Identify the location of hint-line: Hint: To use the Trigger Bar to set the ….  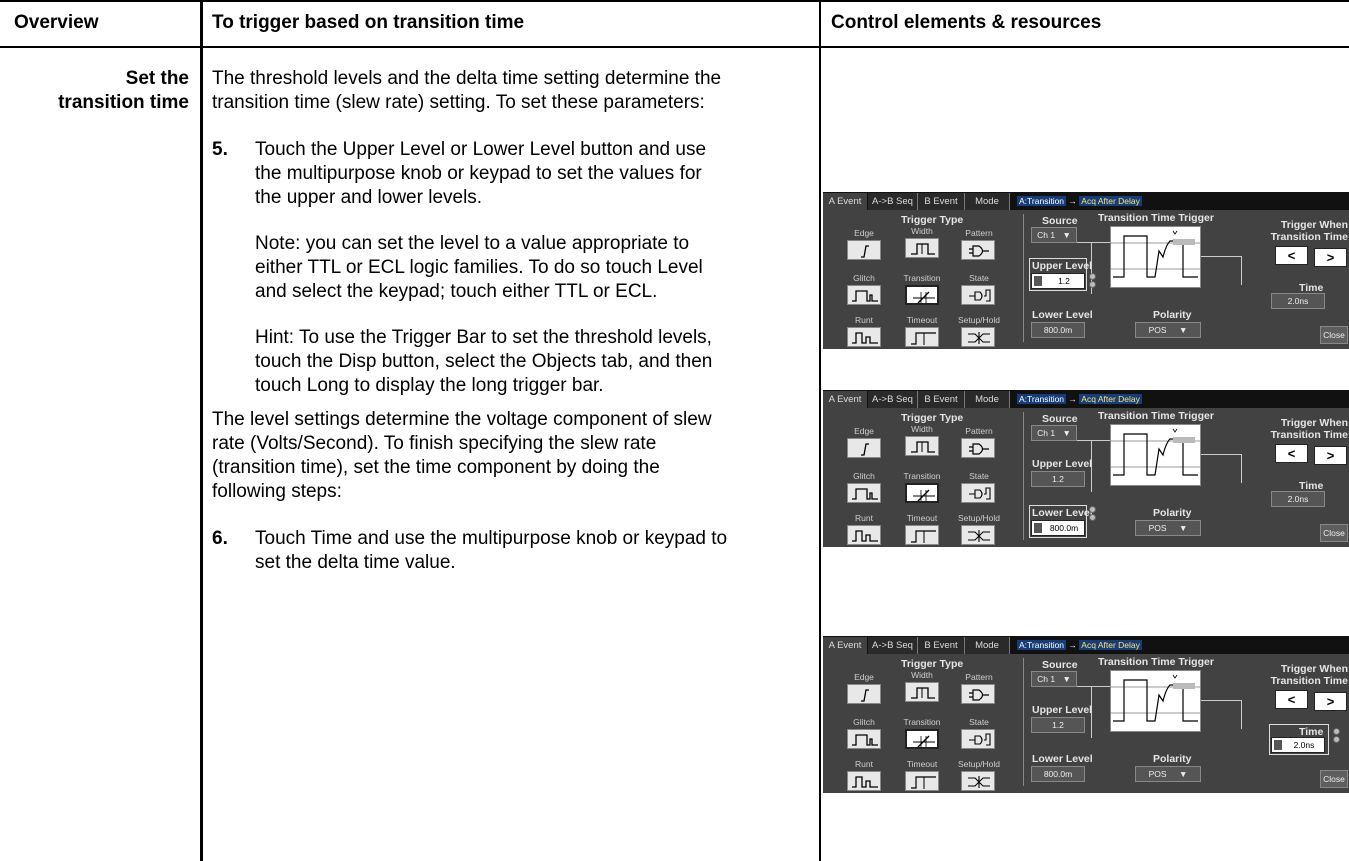
(483, 337).